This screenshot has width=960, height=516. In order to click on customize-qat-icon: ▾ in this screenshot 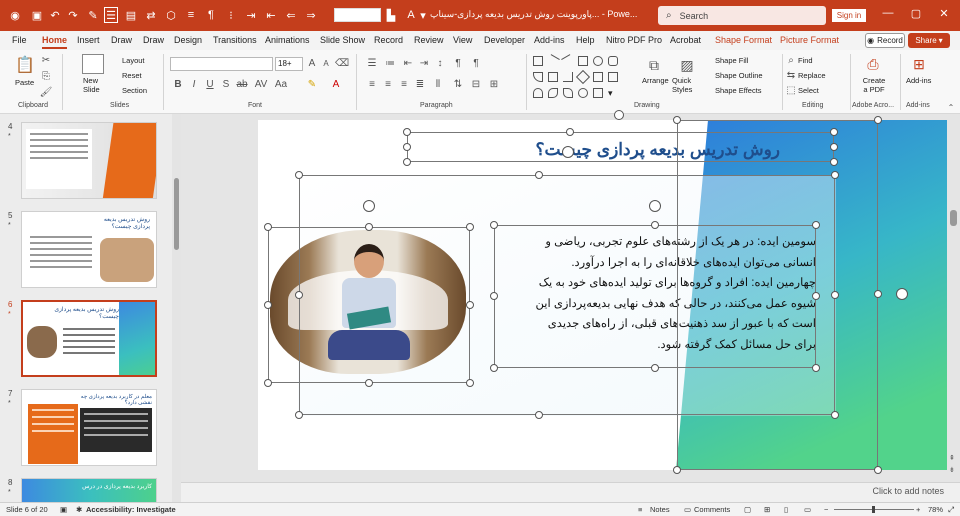, I will do `click(423, 15)`.